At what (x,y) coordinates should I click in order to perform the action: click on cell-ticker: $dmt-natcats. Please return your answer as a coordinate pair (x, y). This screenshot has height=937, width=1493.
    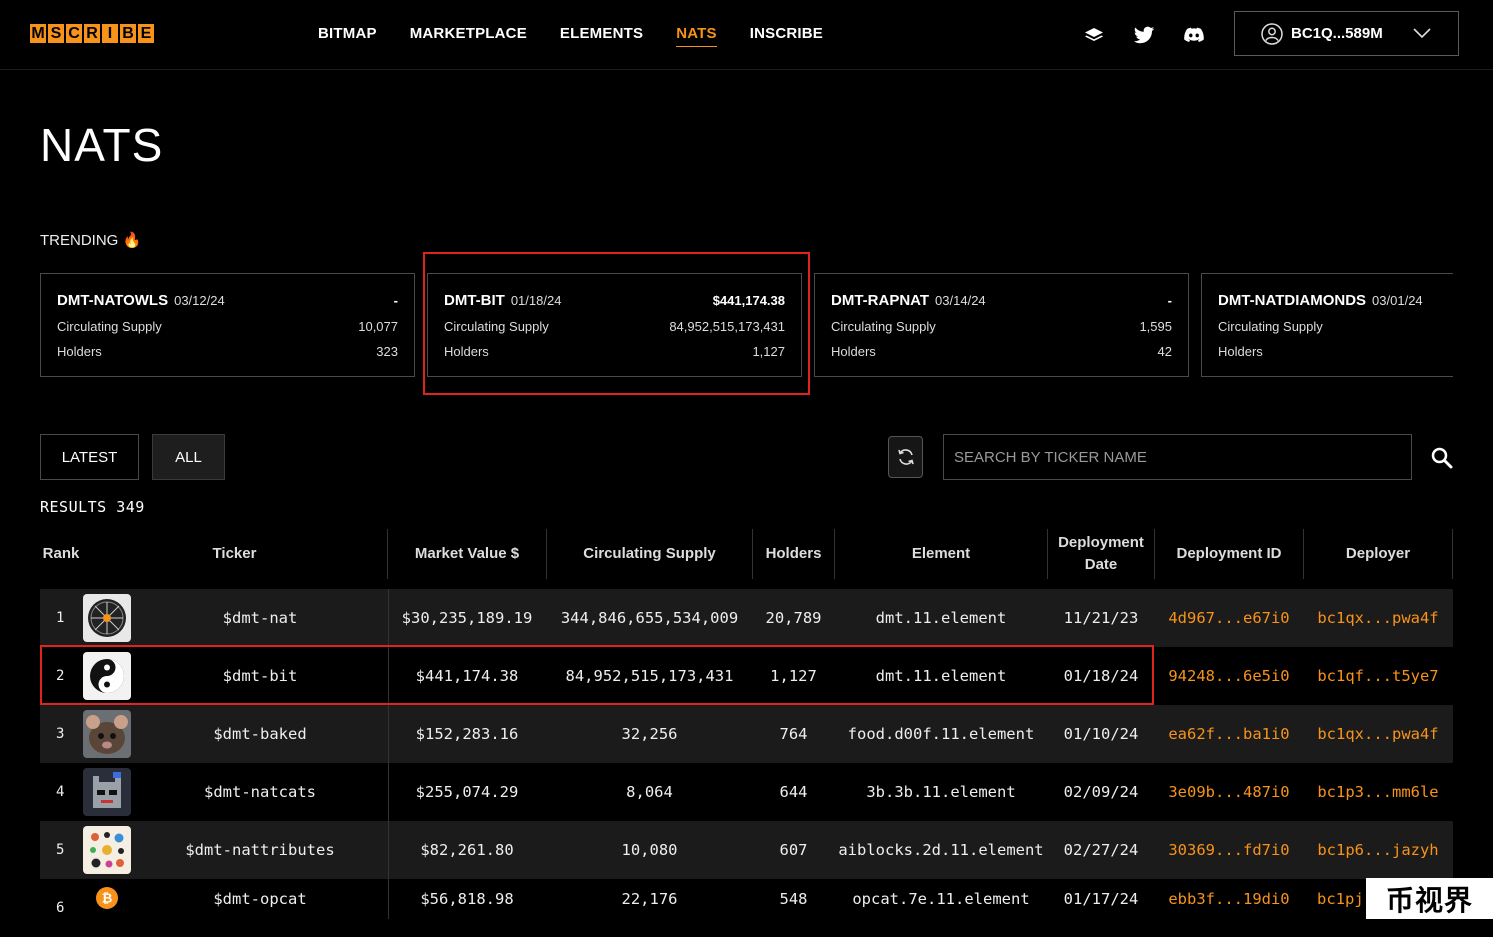
    Looking at the image, I should click on (260, 792).